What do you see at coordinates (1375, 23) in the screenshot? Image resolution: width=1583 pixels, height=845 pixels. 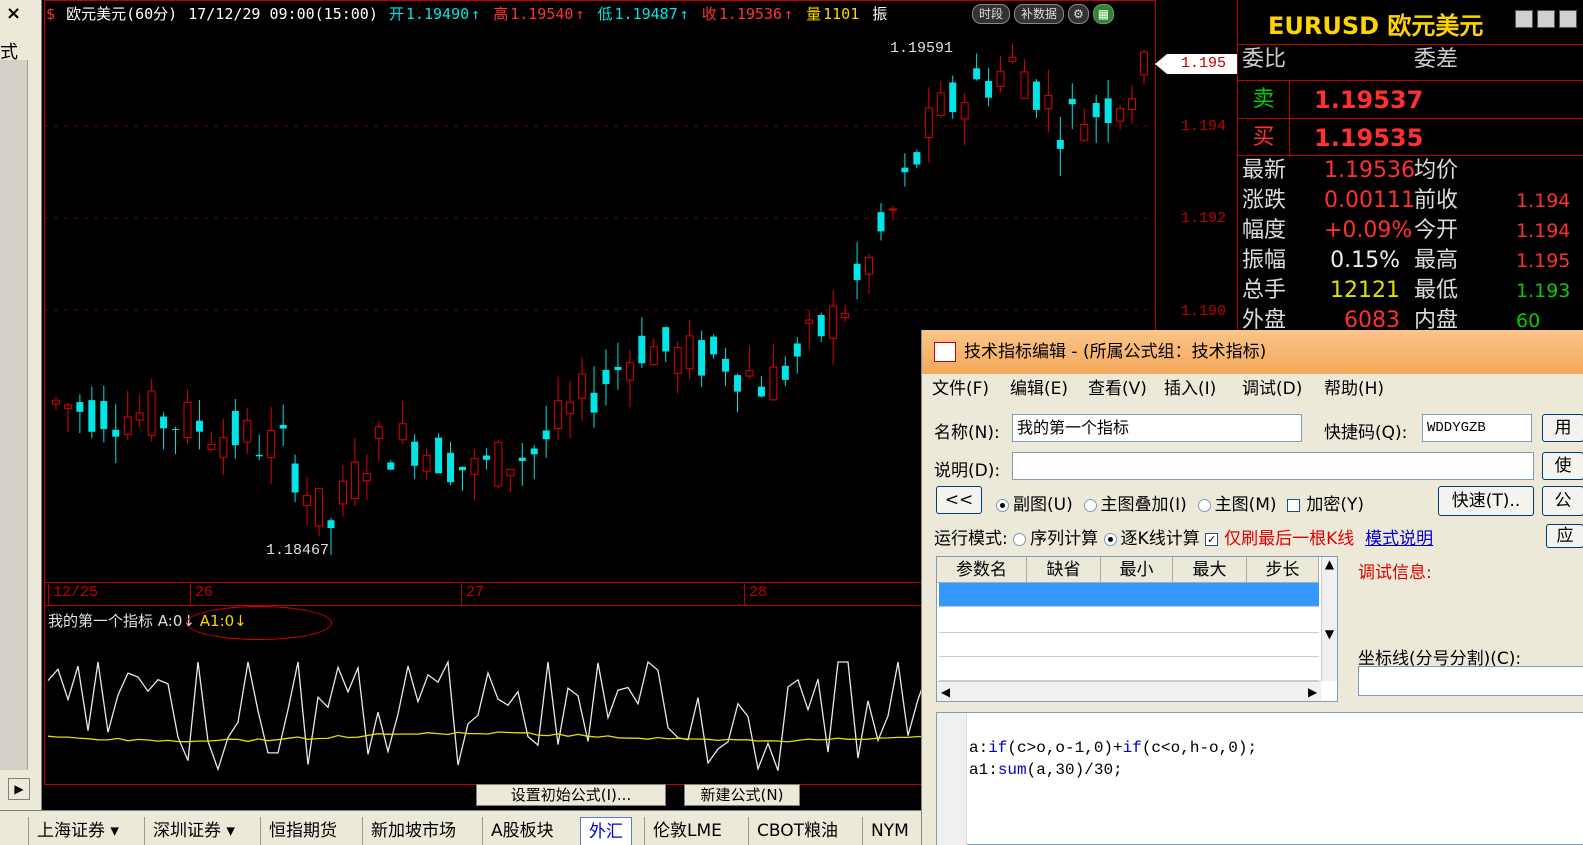 I see `quote-header: EURUSD 欧元美元` at bounding box center [1375, 23].